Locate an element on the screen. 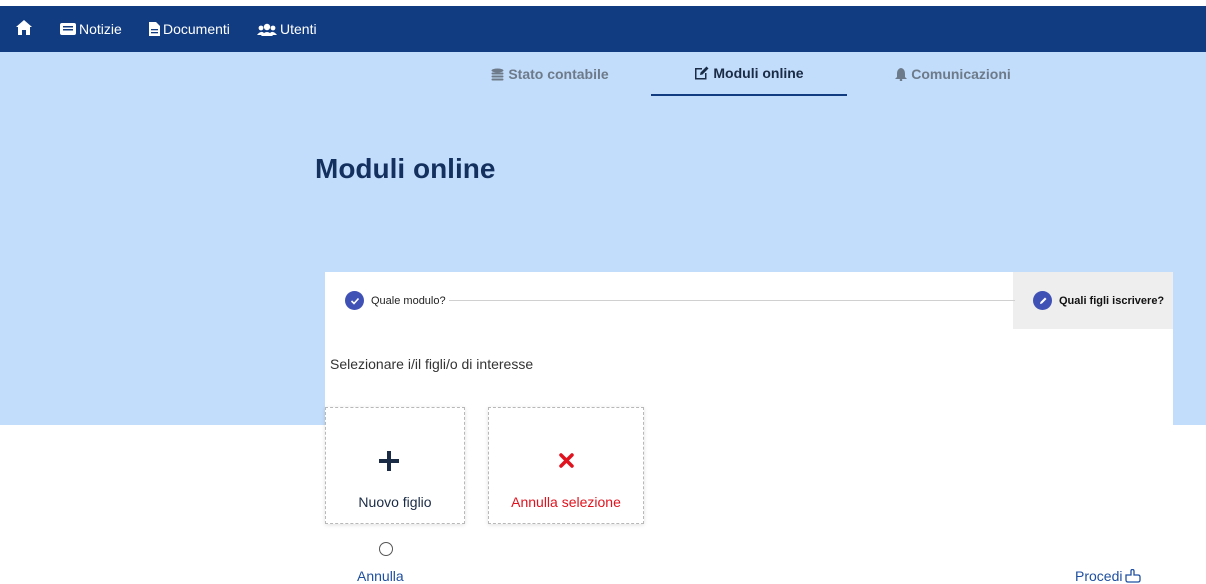 This screenshot has width=1206, height=584. step-2: Quali figli iscrivere? is located at coordinates (1098, 300).